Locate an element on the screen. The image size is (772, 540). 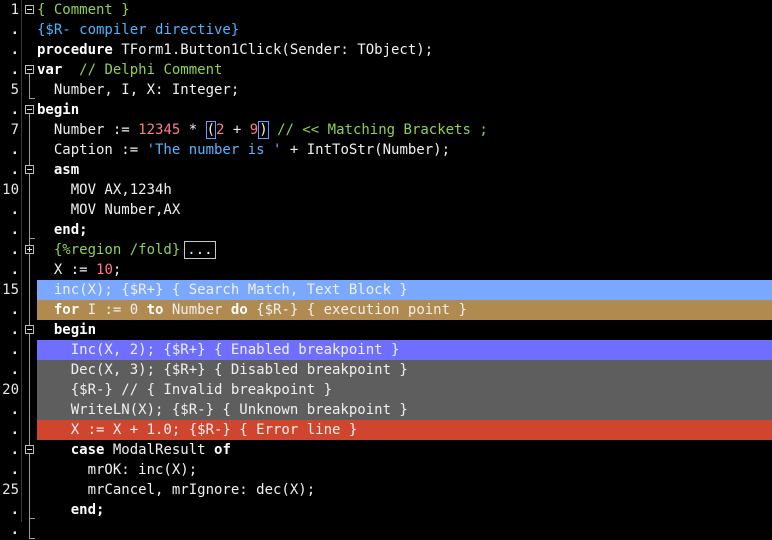
code-line: . X := 10; is located at coordinates (386, 270).